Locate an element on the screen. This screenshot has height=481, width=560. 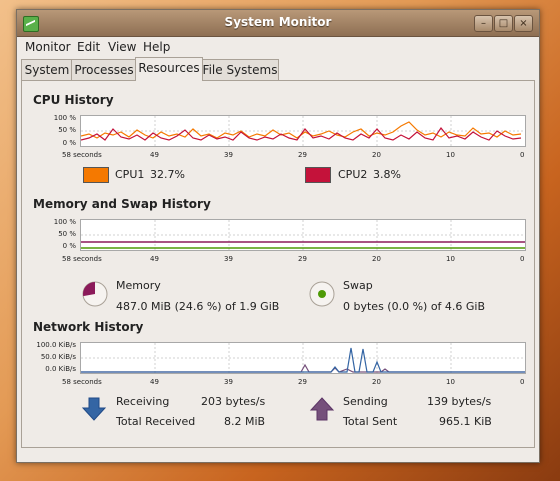
total-received-value: 8.2 MiB is located at coordinates (245, 421).